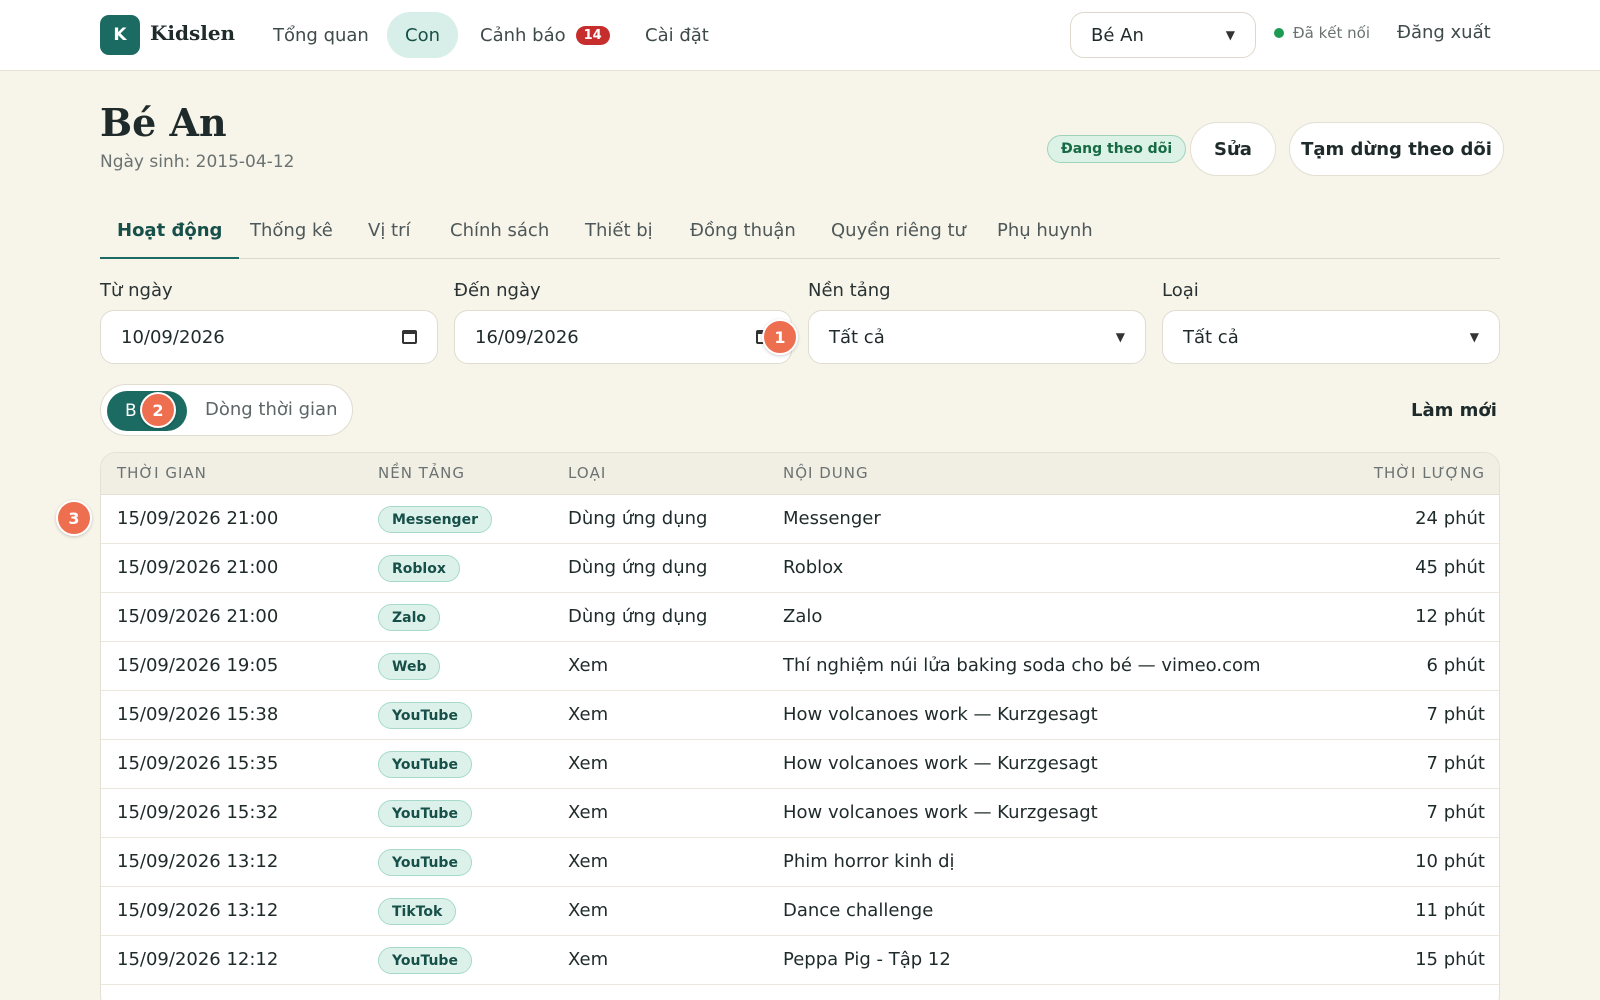  Describe the element at coordinates (198, 665) in the screenshot. I see `row-time: 15/09/2026 19:05` at that location.